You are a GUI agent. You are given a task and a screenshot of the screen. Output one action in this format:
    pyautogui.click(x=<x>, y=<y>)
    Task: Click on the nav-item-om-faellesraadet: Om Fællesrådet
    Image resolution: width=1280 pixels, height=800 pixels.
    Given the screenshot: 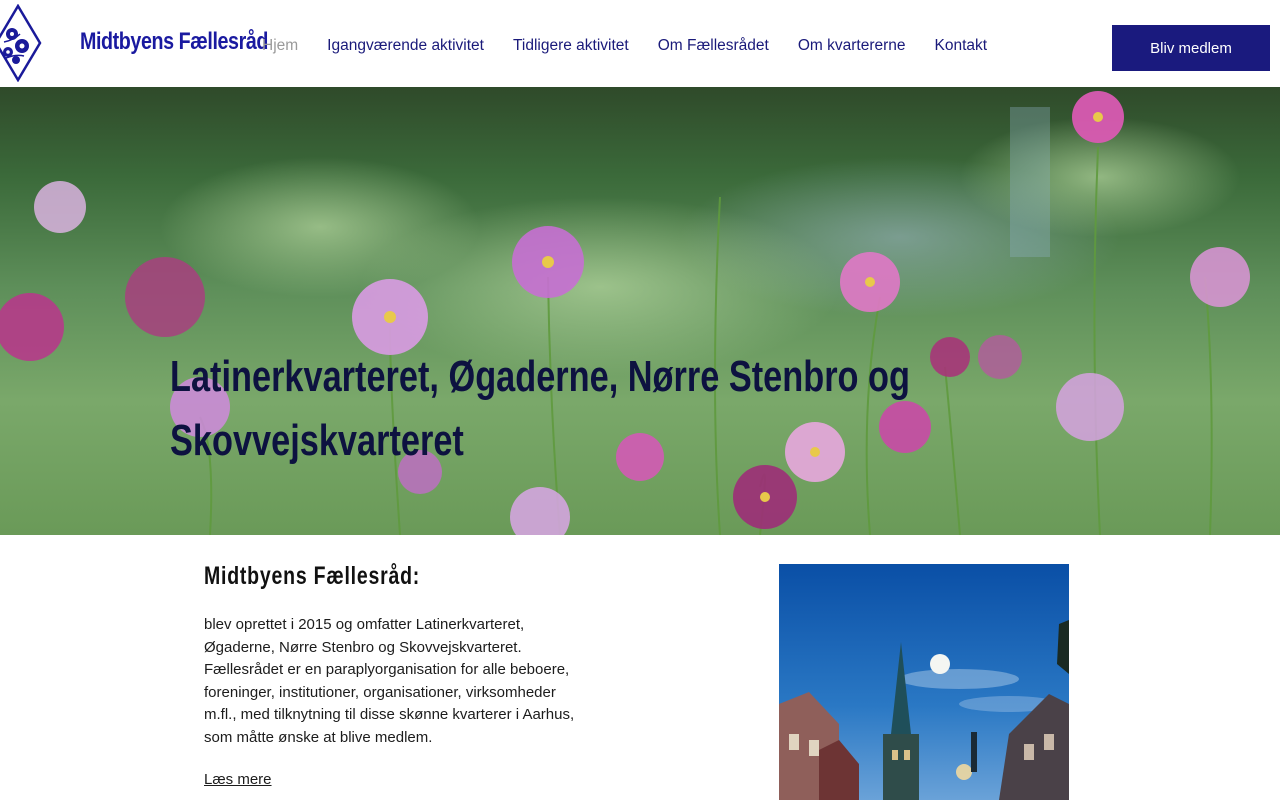 What is the action you would take?
    pyautogui.click(x=713, y=46)
    